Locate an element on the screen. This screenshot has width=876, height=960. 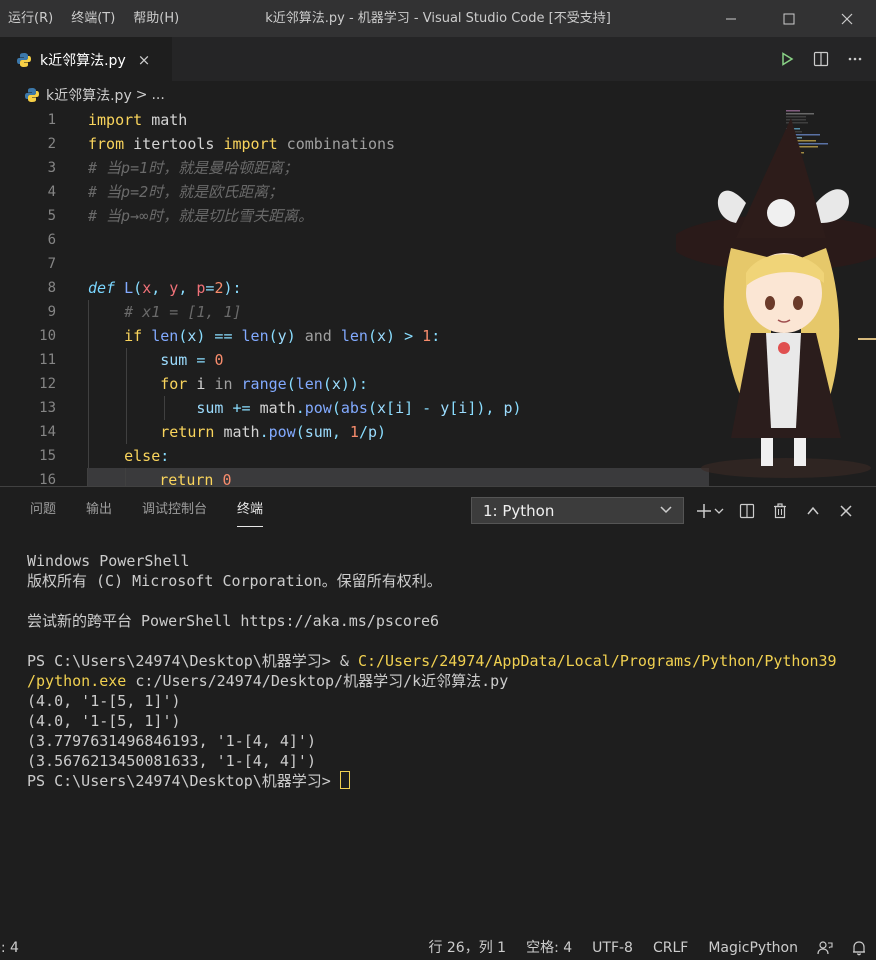
scrollbar-marker is located at coordinates (867, 339).